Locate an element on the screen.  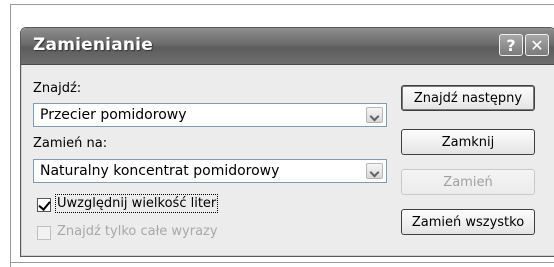
page-frame-top is located at coordinates (282, 4).